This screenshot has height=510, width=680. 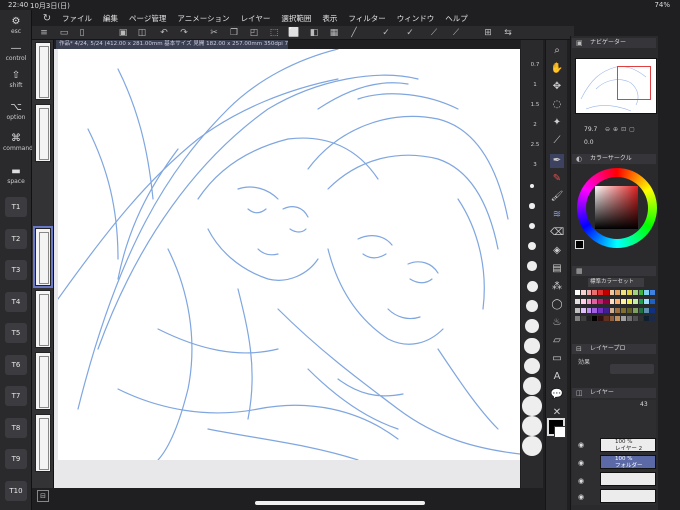 What do you see at coordinates (557, 141) in the screenshot?
I see `eyedropper-icon: ⟋` at bounding box center [557, 141].